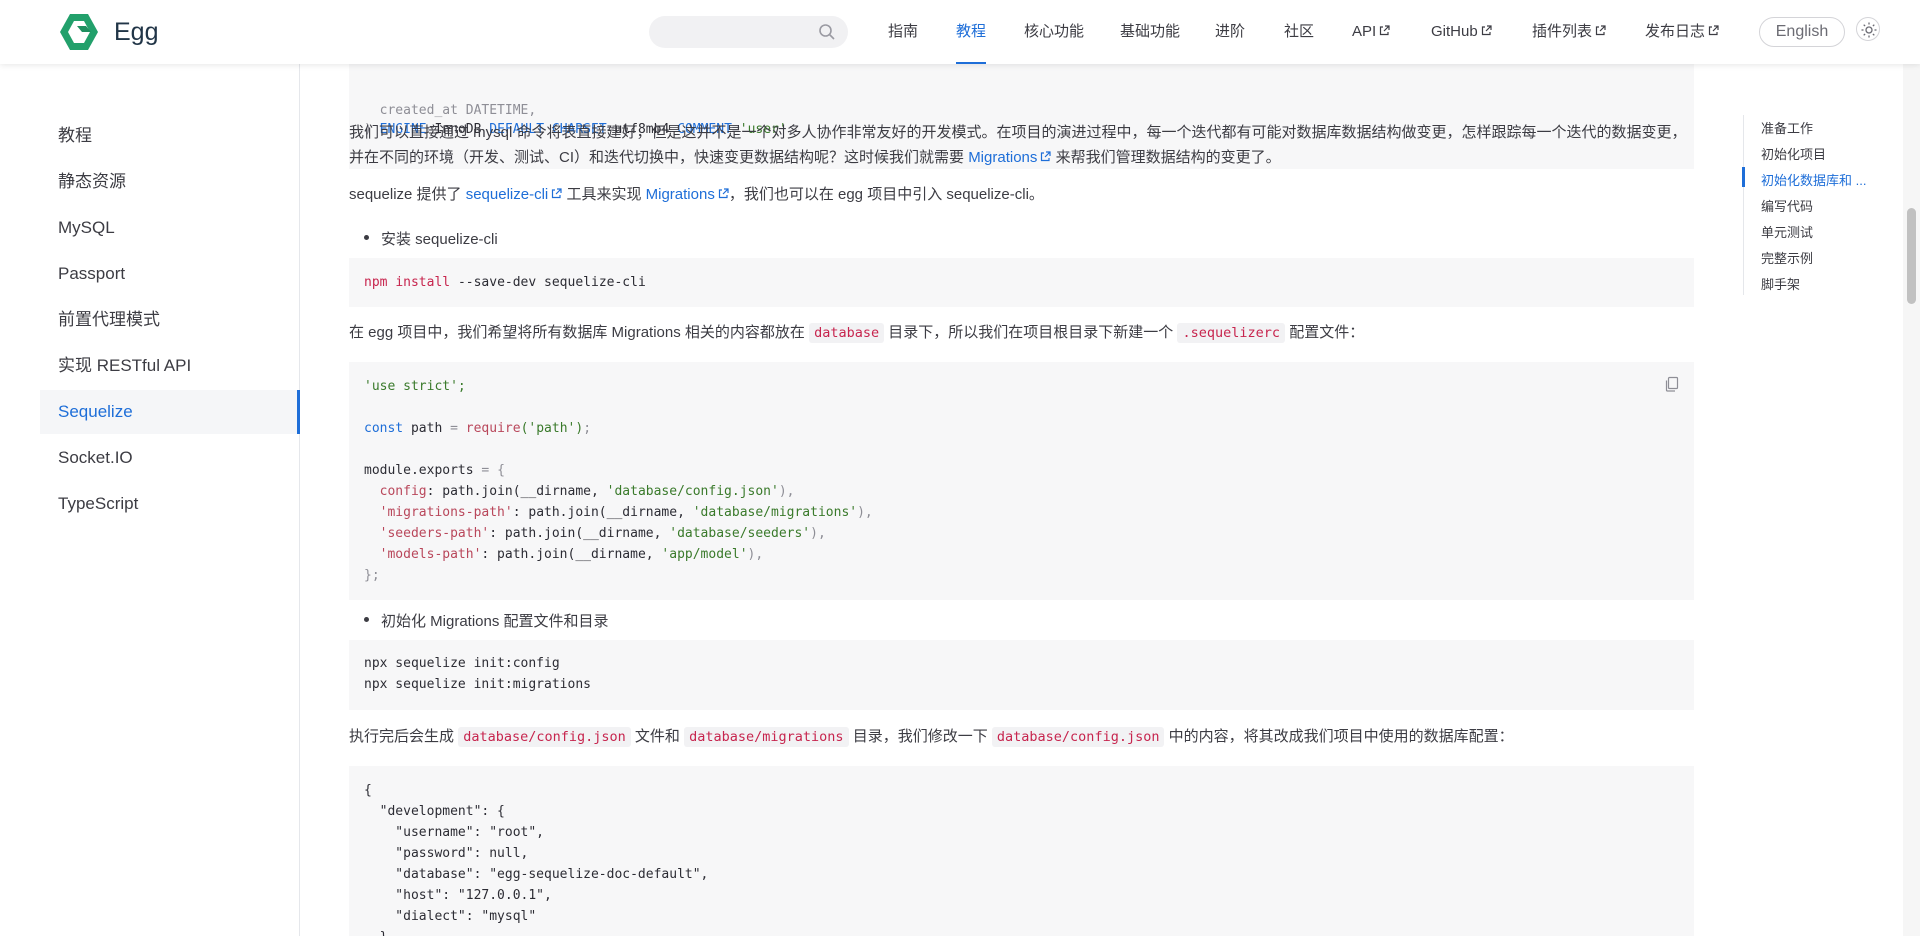 The width and height of the screenshot is (1920, 936). Describe the element at coordinates (477, 684) in the screenshot. I see `code-line: npx sequelize init:migrations` at that location.